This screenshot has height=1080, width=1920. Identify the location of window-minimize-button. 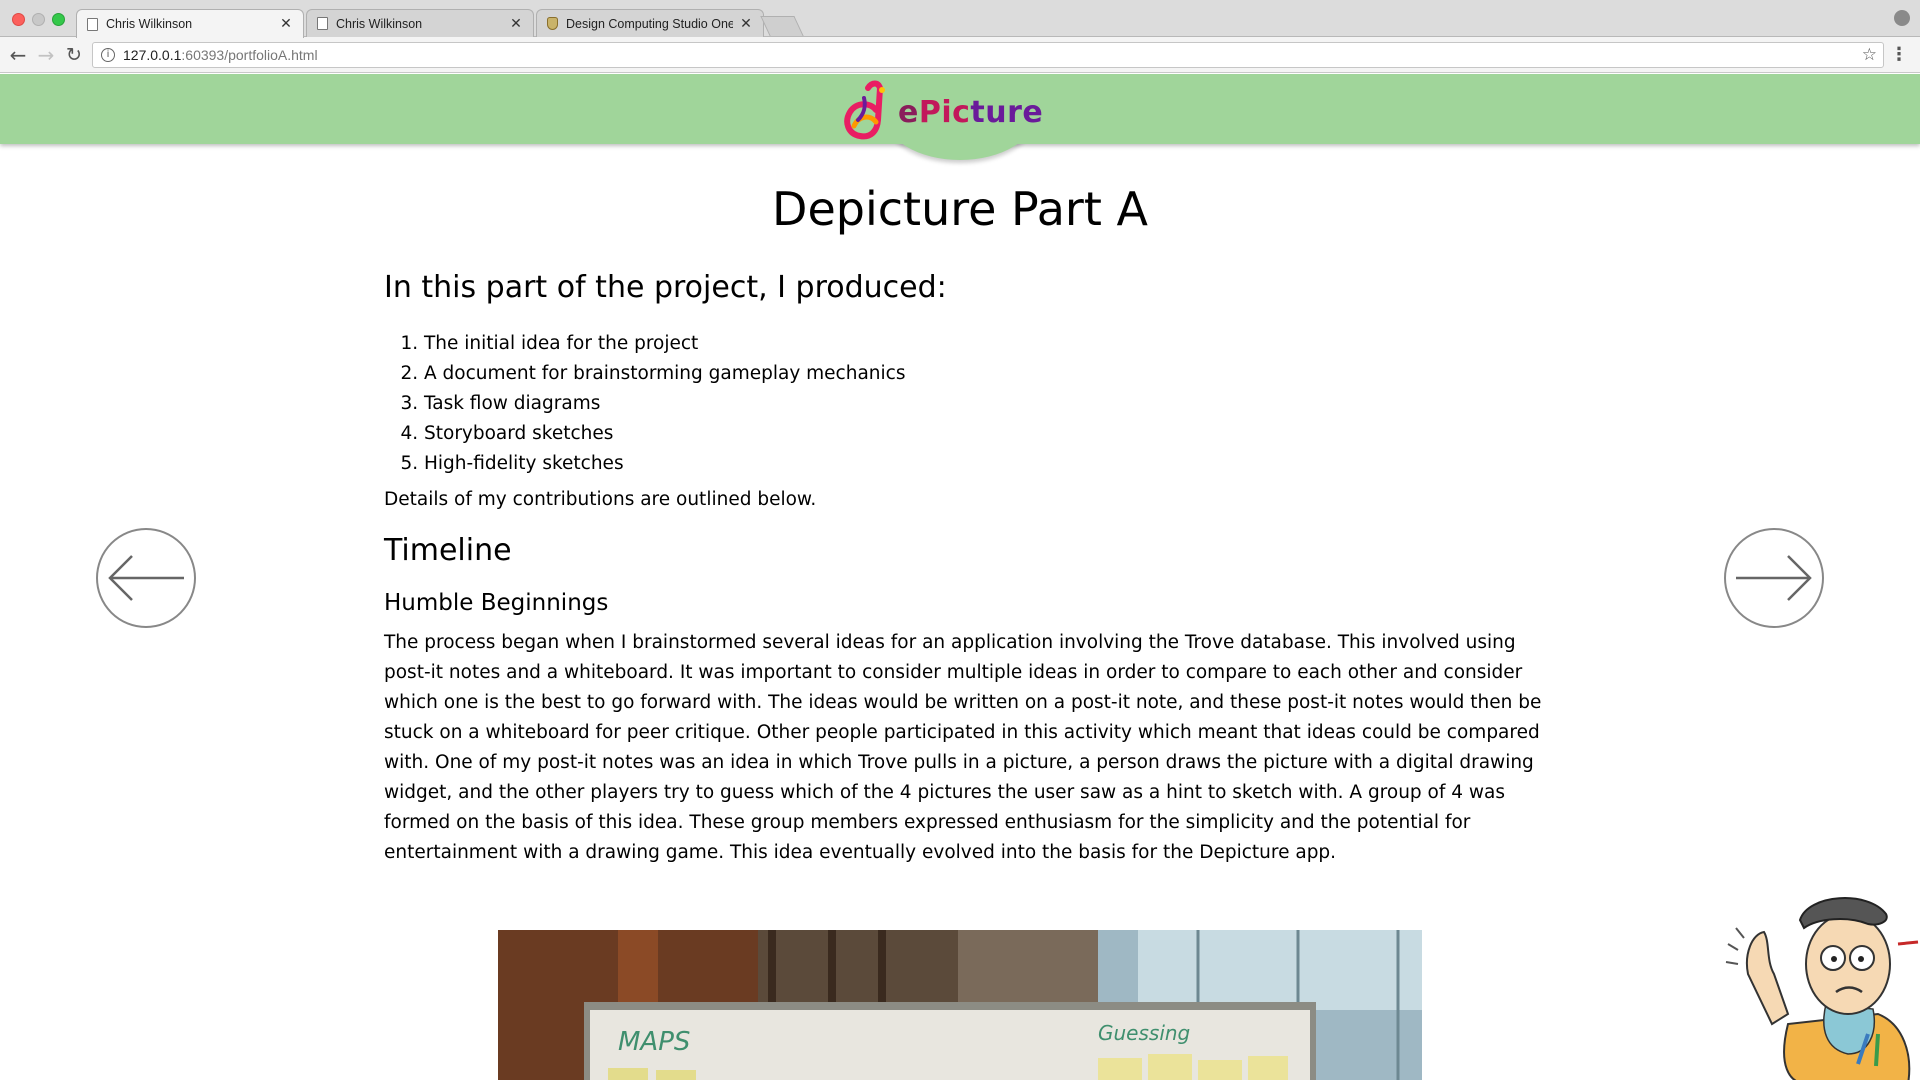
(38, 19).